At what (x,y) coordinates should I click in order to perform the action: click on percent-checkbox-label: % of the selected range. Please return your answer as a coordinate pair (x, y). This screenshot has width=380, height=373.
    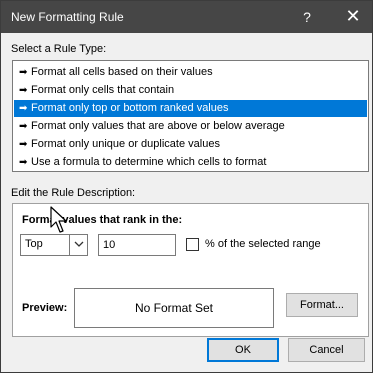
    Looking at the image, I should click on (263, 244).